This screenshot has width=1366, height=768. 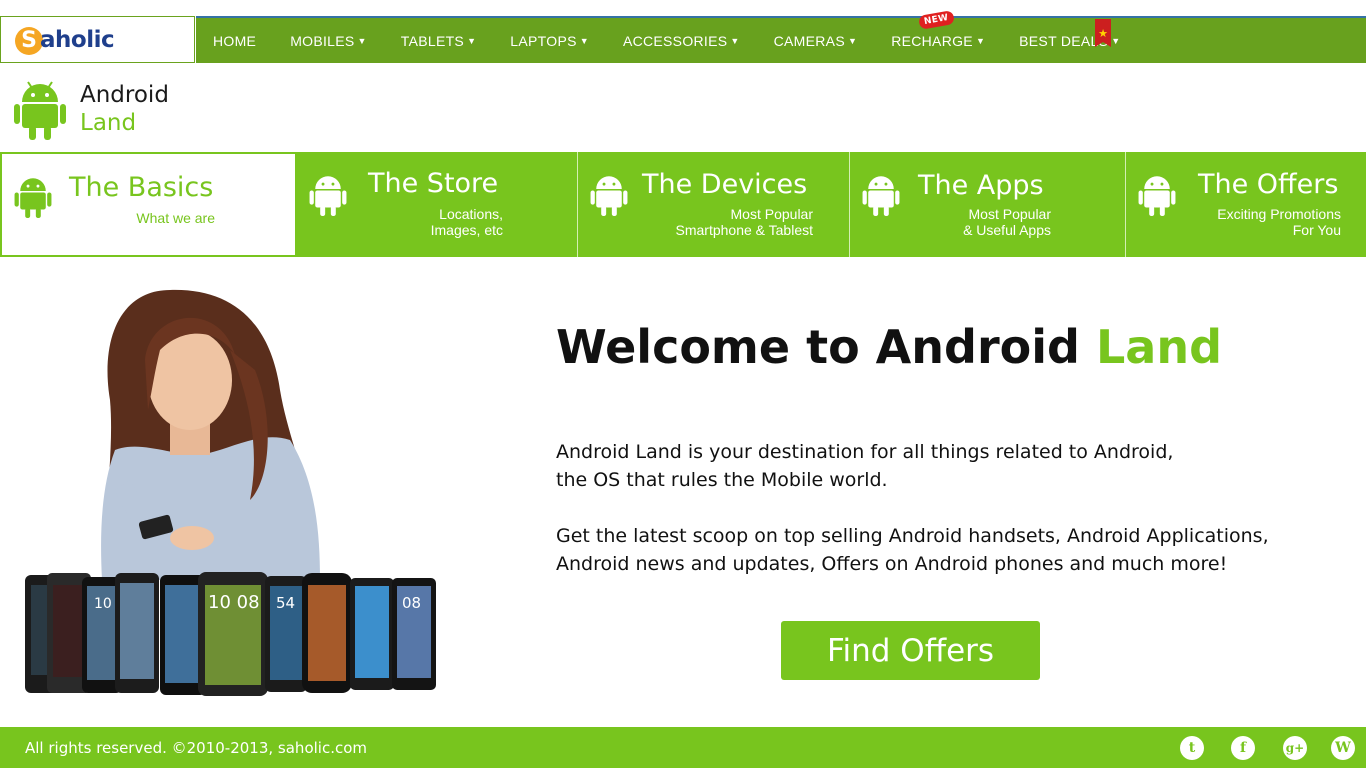 I want to click on tab-subtitle: Most Popular & Useful Apps, so click(x=1007, y=222).